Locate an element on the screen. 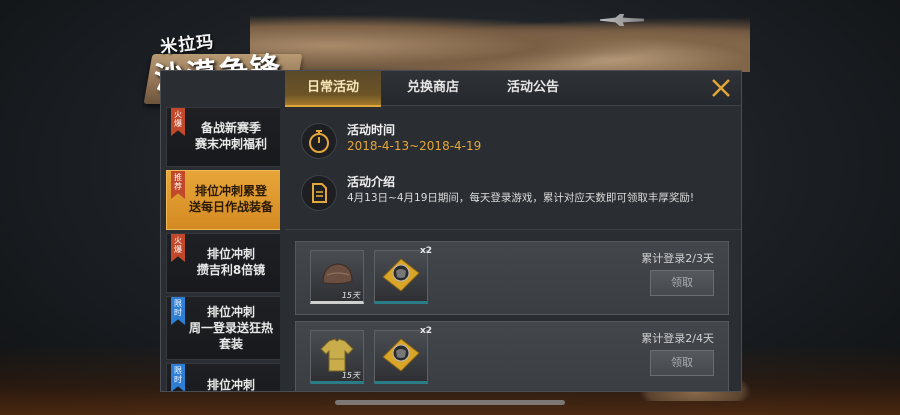 The height and width of the screenshot is (415, 900). sidebar-item-new-season: 火爆 备战新赛季 赛末冲刺福利 is located at coordinates (223, 137).